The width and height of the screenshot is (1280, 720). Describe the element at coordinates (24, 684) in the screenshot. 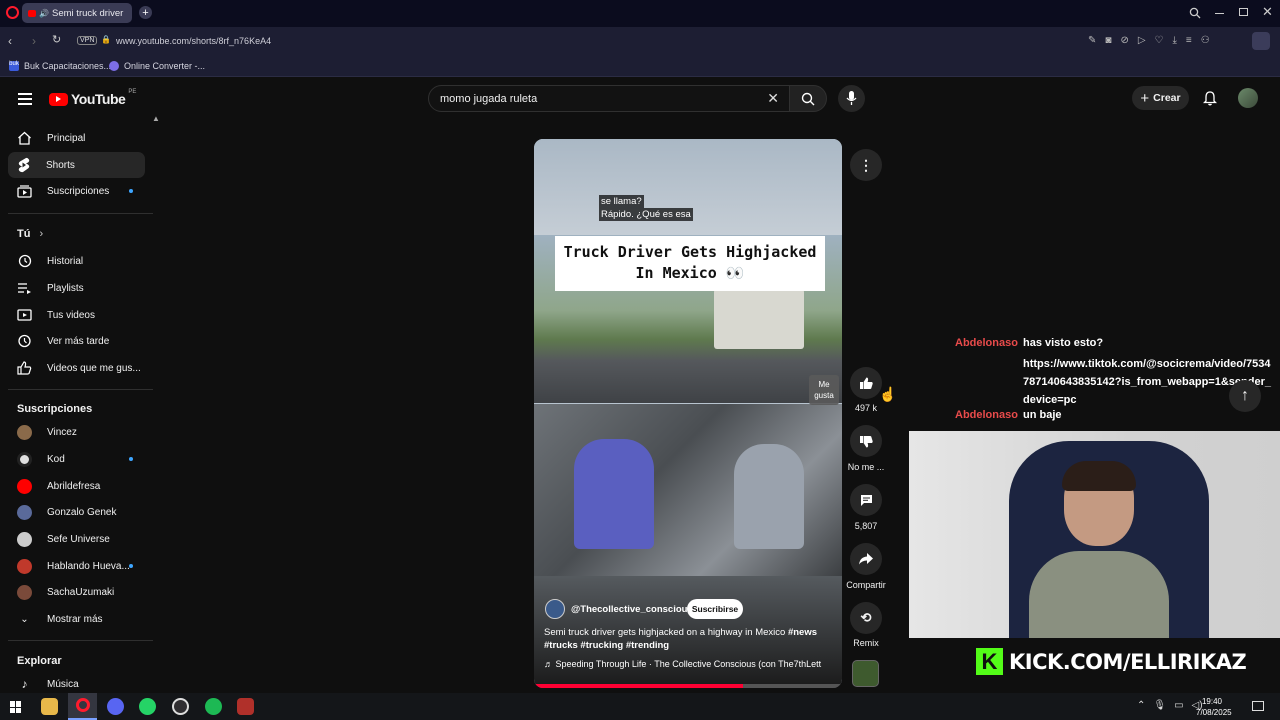

I see `music-icon: ♪` at that location.